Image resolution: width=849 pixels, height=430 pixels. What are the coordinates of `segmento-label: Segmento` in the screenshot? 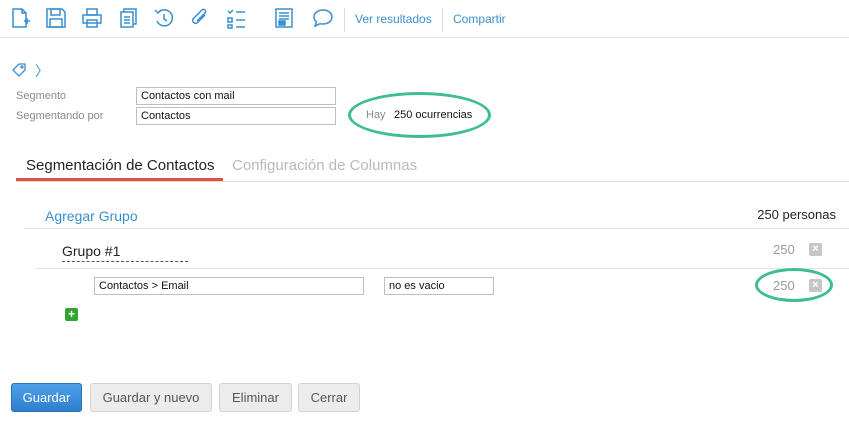 It's located at (41, 96).